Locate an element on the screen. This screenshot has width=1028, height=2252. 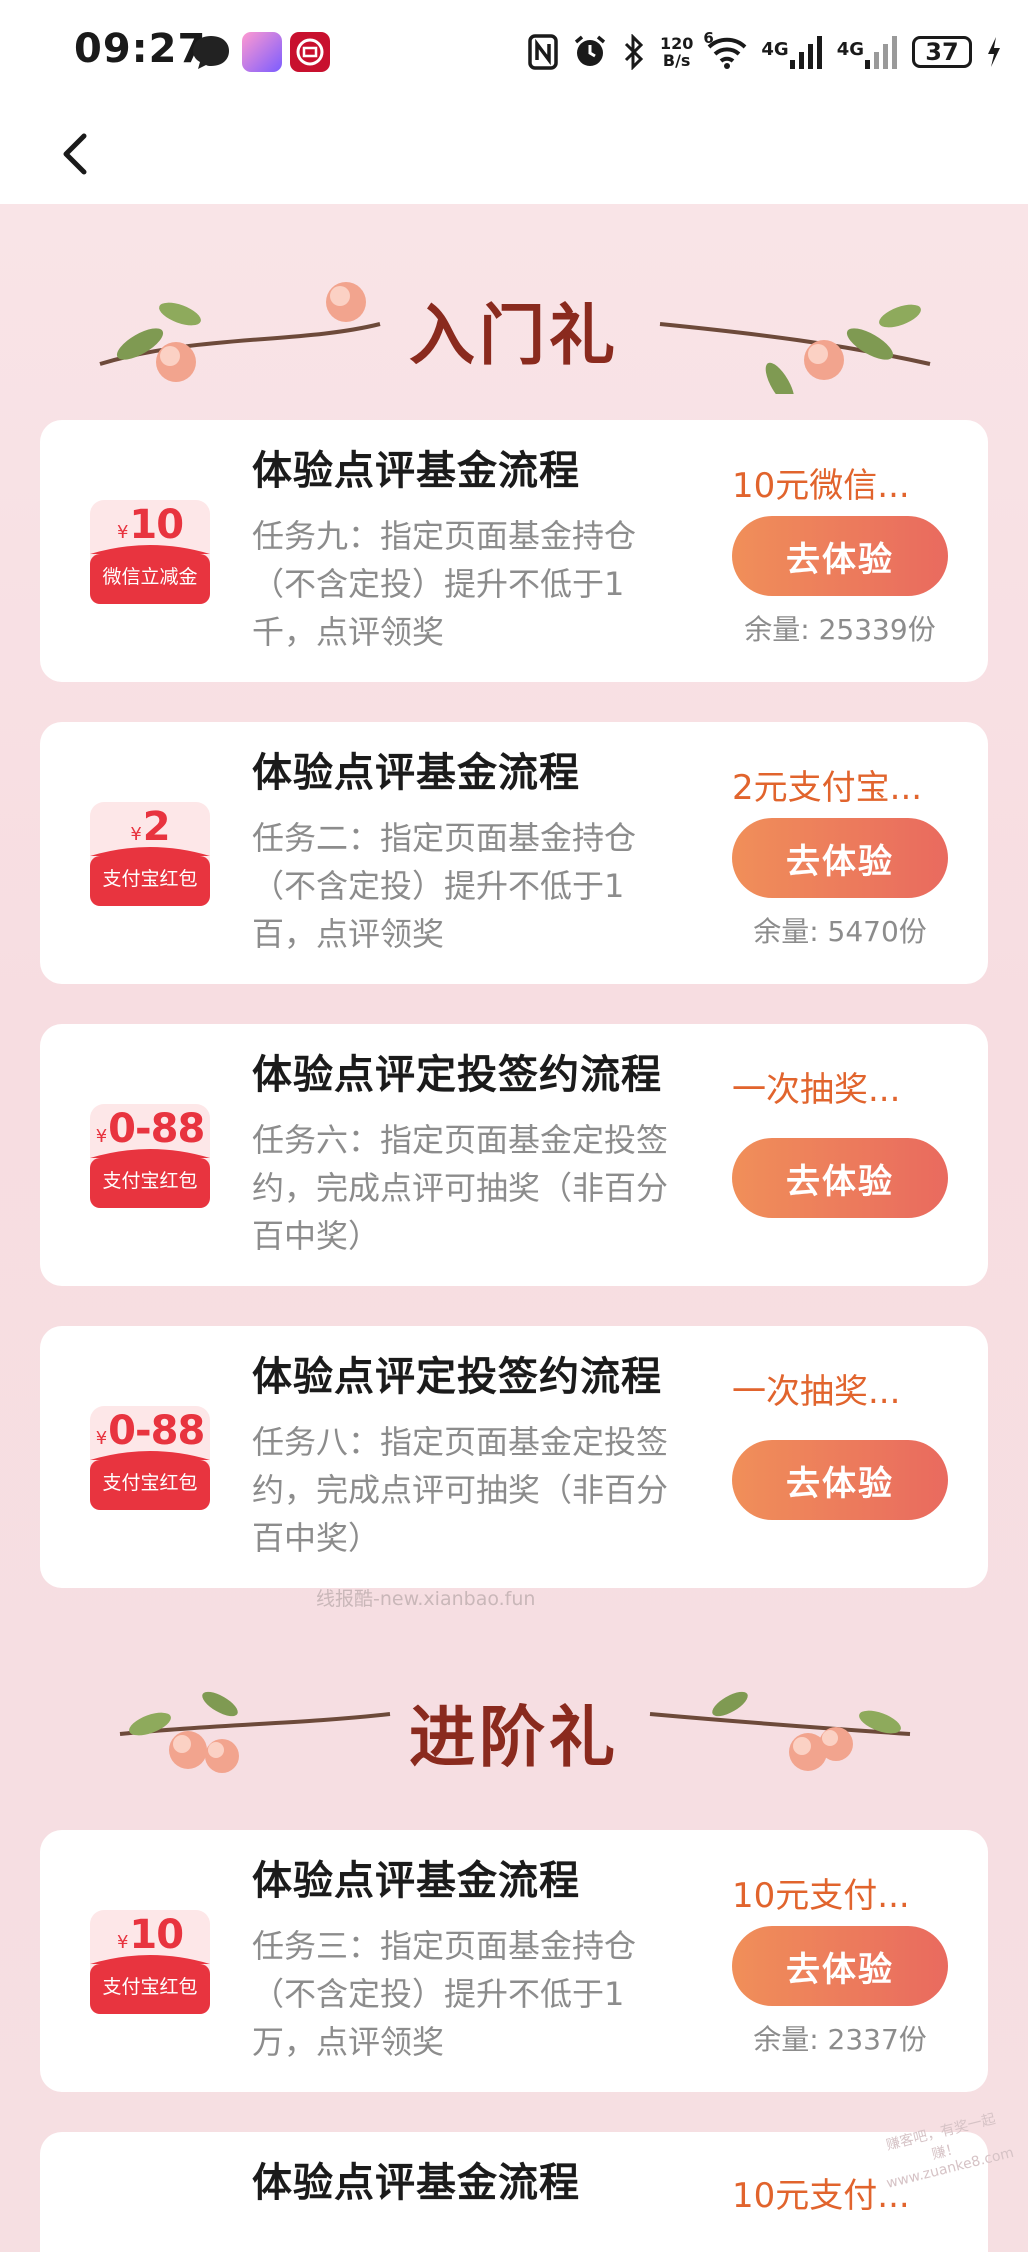
charging-icon is located at coordinates (994, 52).